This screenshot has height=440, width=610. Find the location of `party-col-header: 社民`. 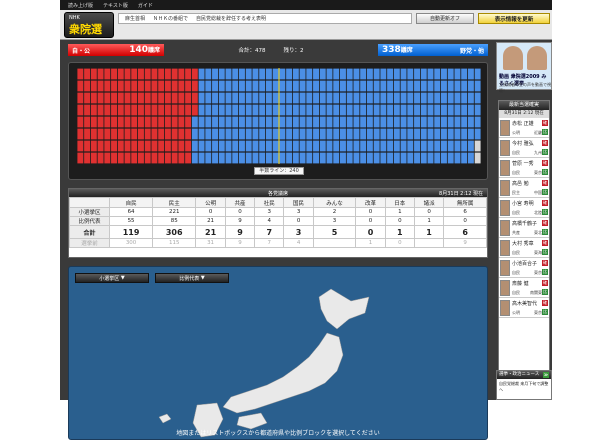

party-col-header: 社民 is located at coordinates (269, 202).